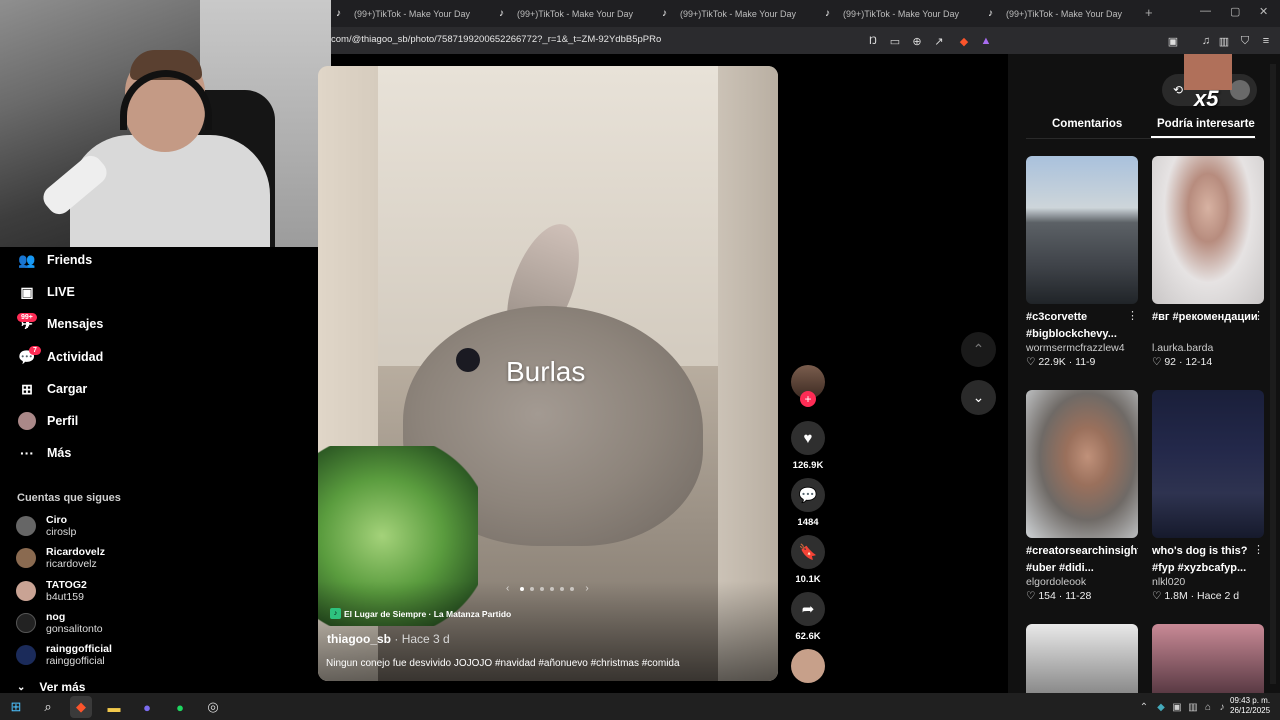  I want to click on following-account: nog gonsalitonto, so click(59, 623).